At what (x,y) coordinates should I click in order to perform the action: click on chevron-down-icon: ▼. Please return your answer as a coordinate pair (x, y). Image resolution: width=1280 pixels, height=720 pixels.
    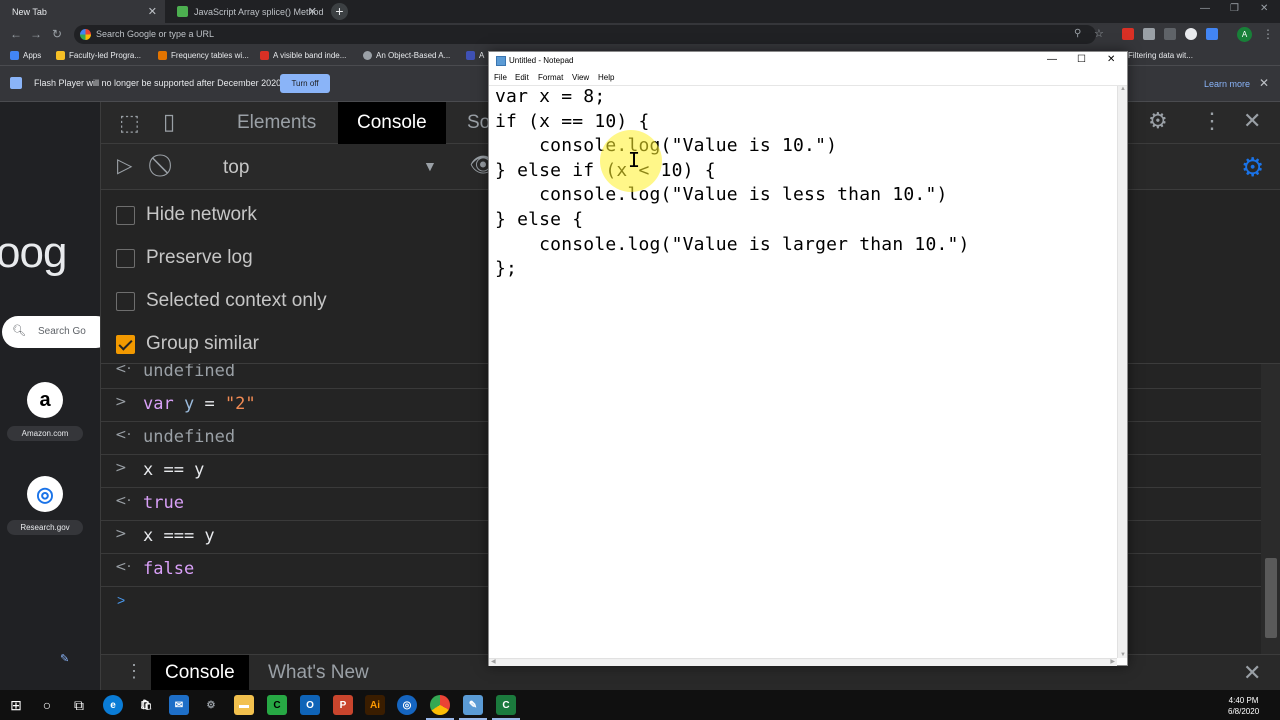
    Looking at the image, I should click on (430, 166).